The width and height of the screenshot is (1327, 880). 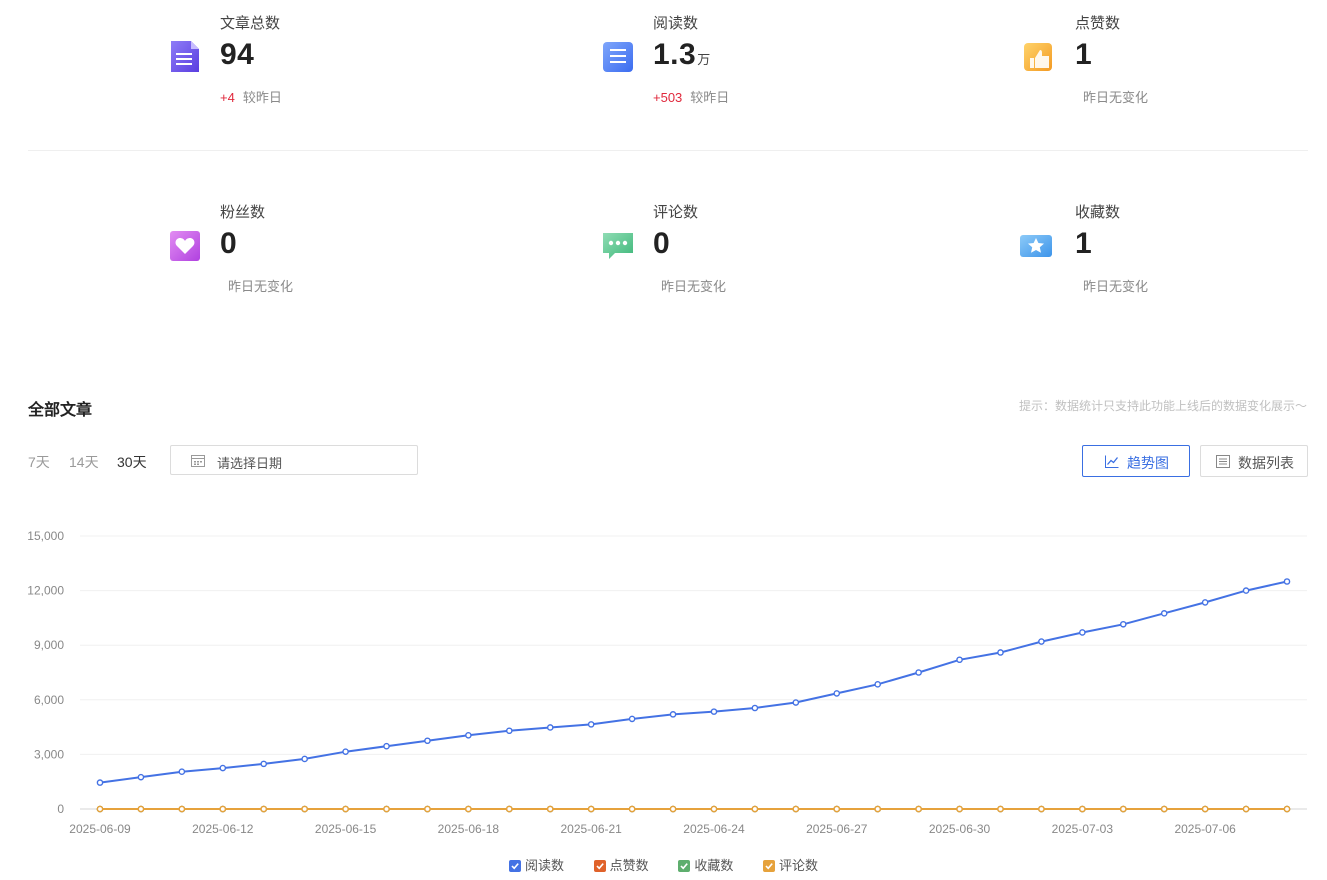 What do you see at coordinates (705, 864) in the screenshot?
I see `legend-item-favorites: 收藏数` at bounding box center [705, 864].